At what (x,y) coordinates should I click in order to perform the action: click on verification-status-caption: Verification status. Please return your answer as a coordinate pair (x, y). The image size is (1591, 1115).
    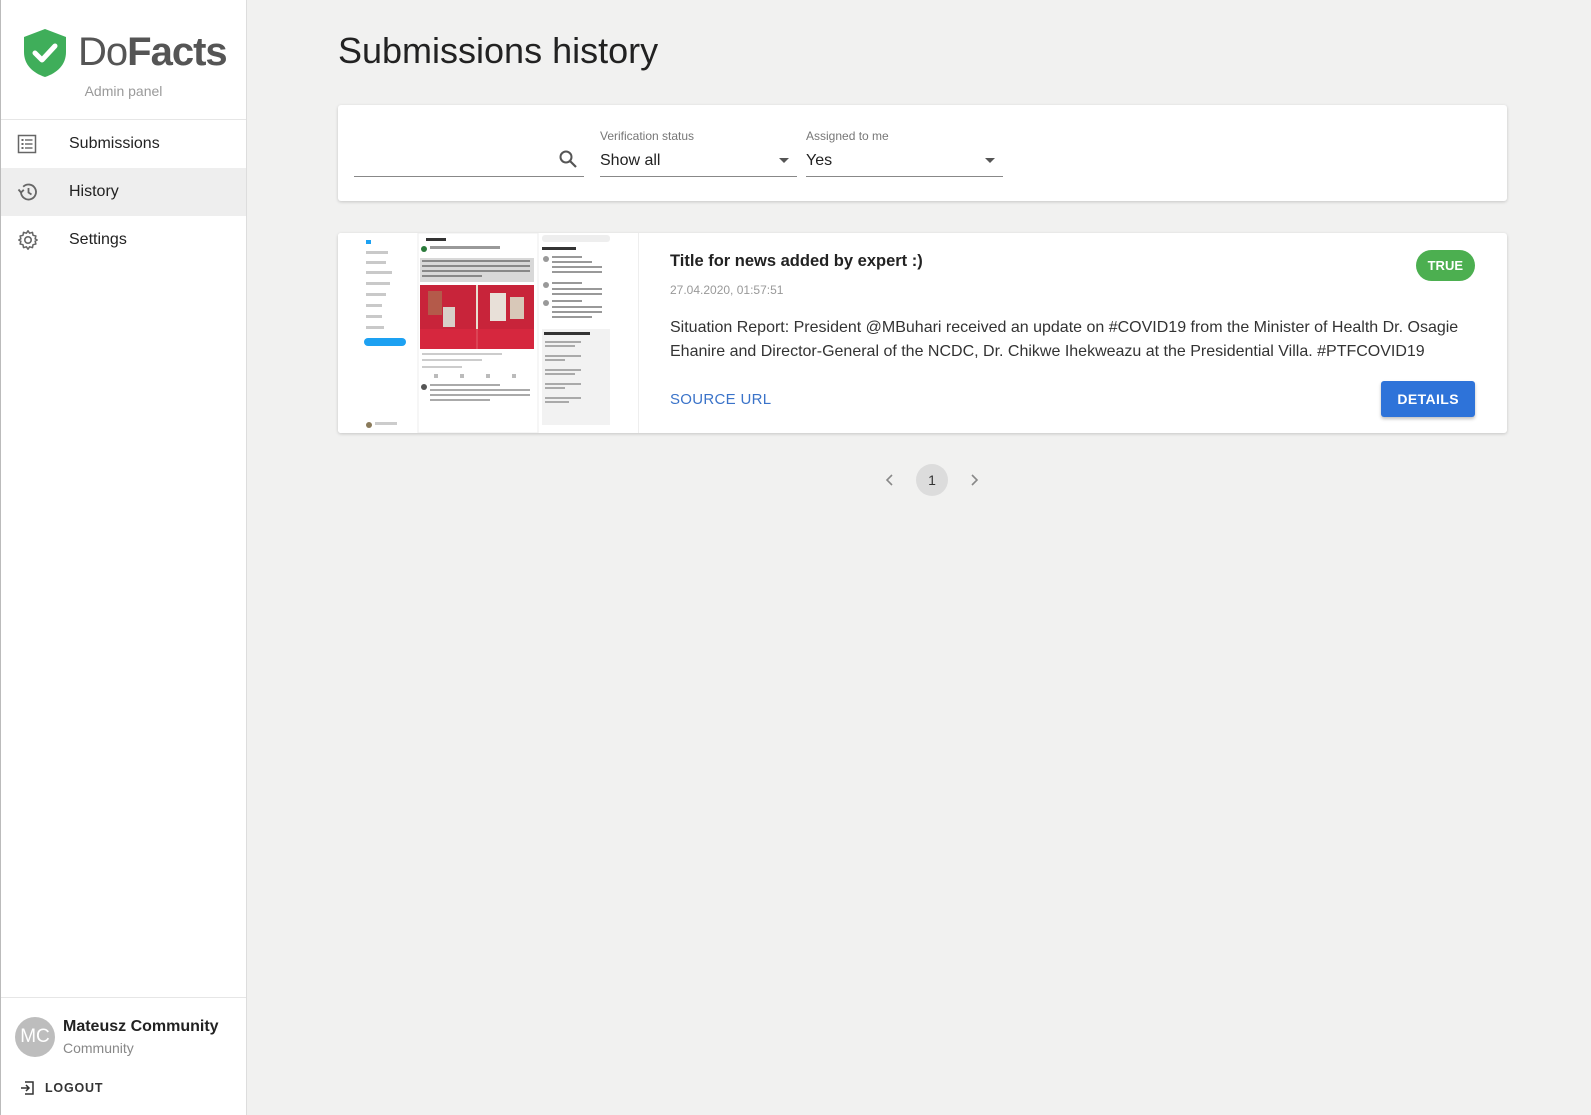
    Looking at the image, I should click on (647, 136).